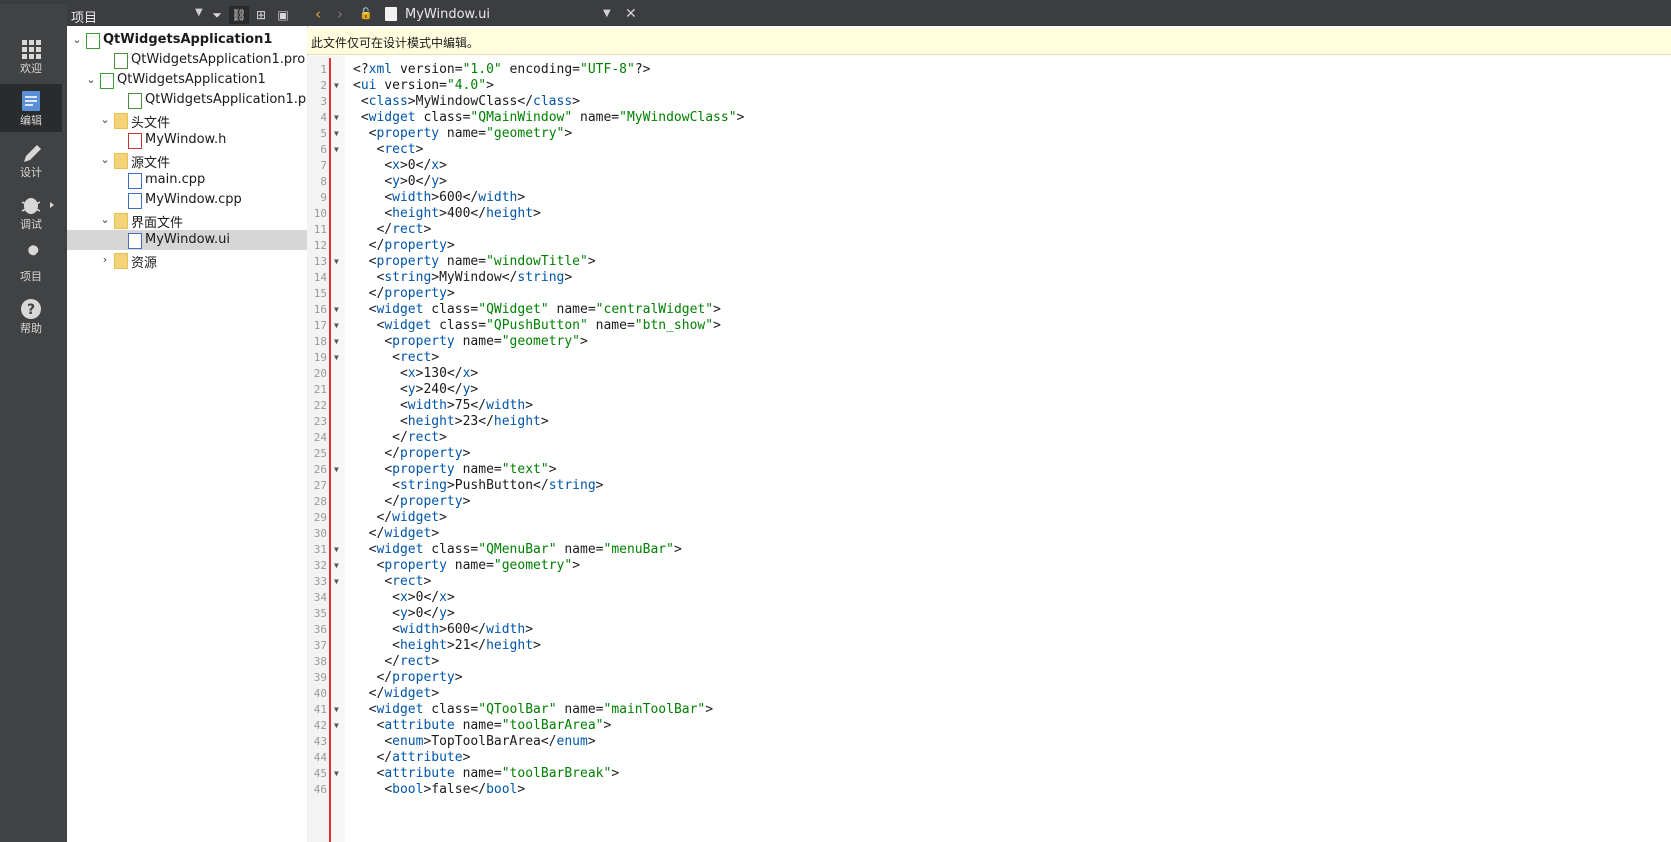  What do you see at coordinates (187, 240) in the screenshot?
I see `tree-item: MyWindow.ui` at bounding box center [187, 240].